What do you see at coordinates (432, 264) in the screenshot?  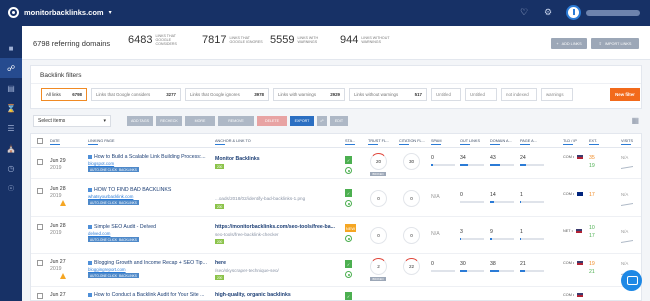 I see `spam-score: 0` at bounding box center [432, 264].